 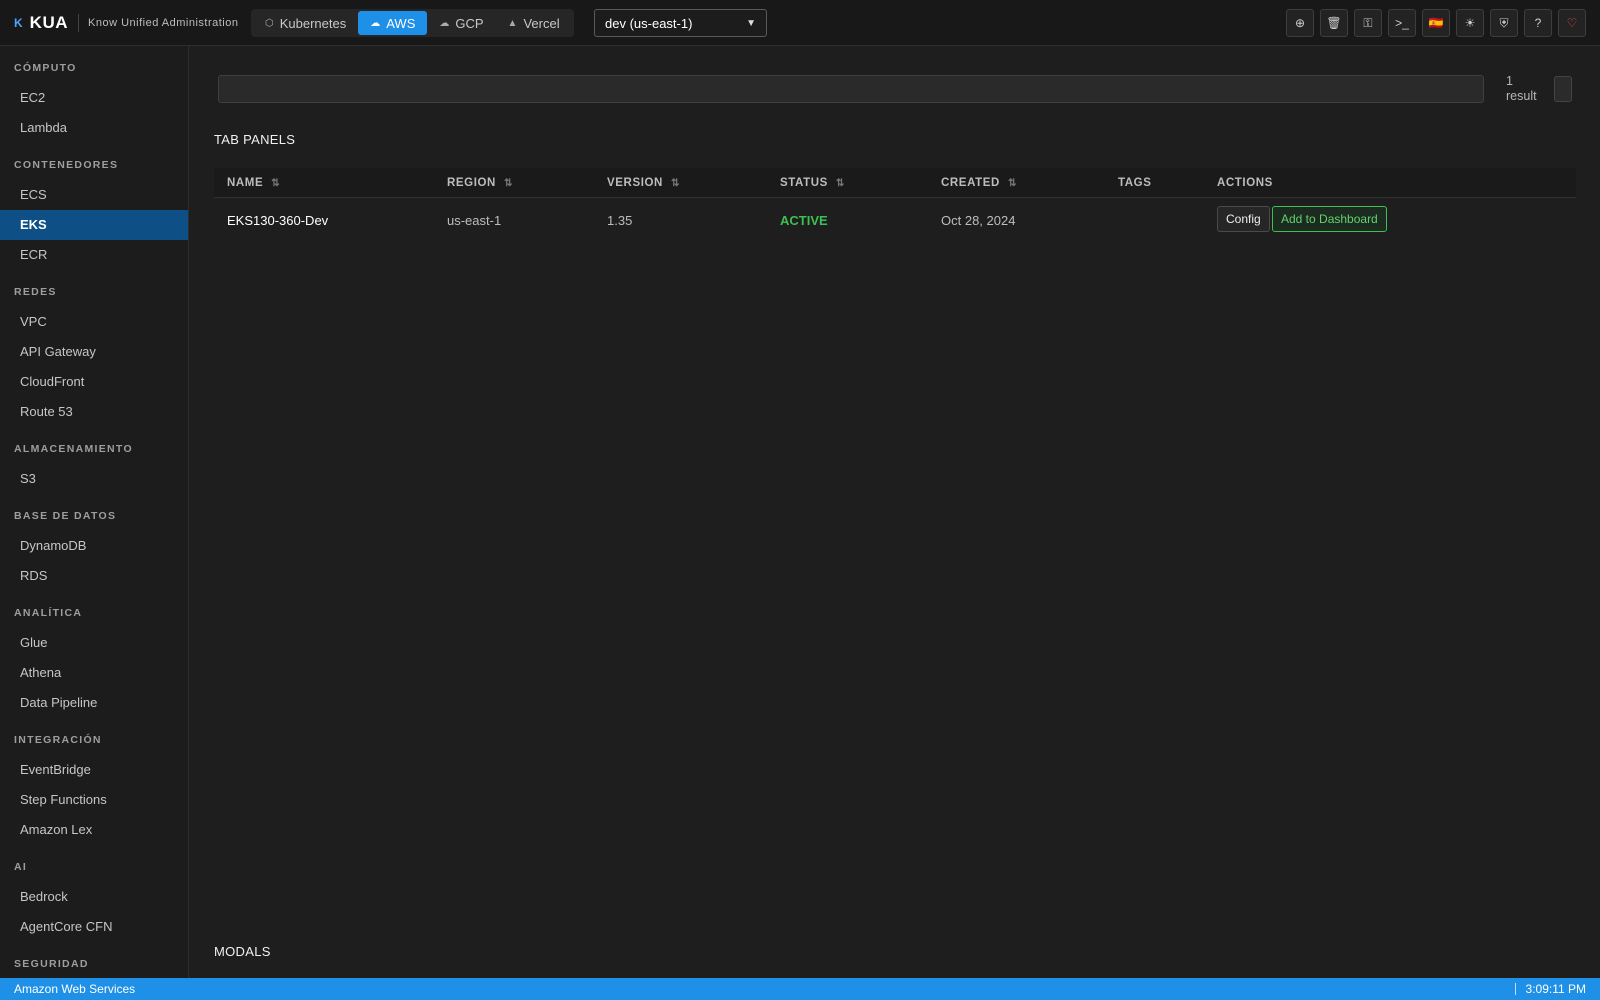 I want to click on shield-icon: ⛨, so click(x=1504, y=22).